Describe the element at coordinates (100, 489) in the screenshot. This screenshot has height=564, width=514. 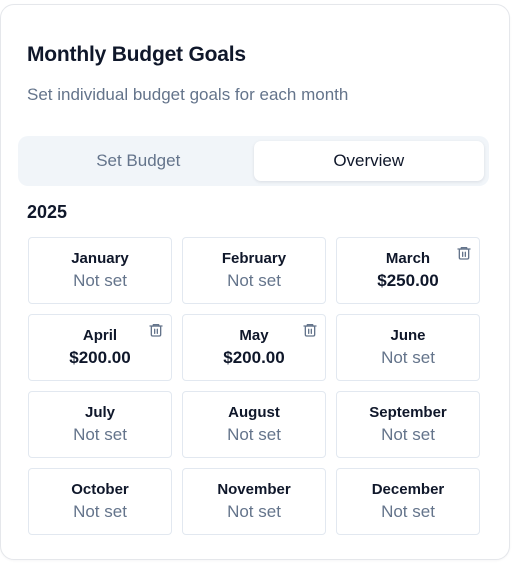
I see `month-name: October` at that location.